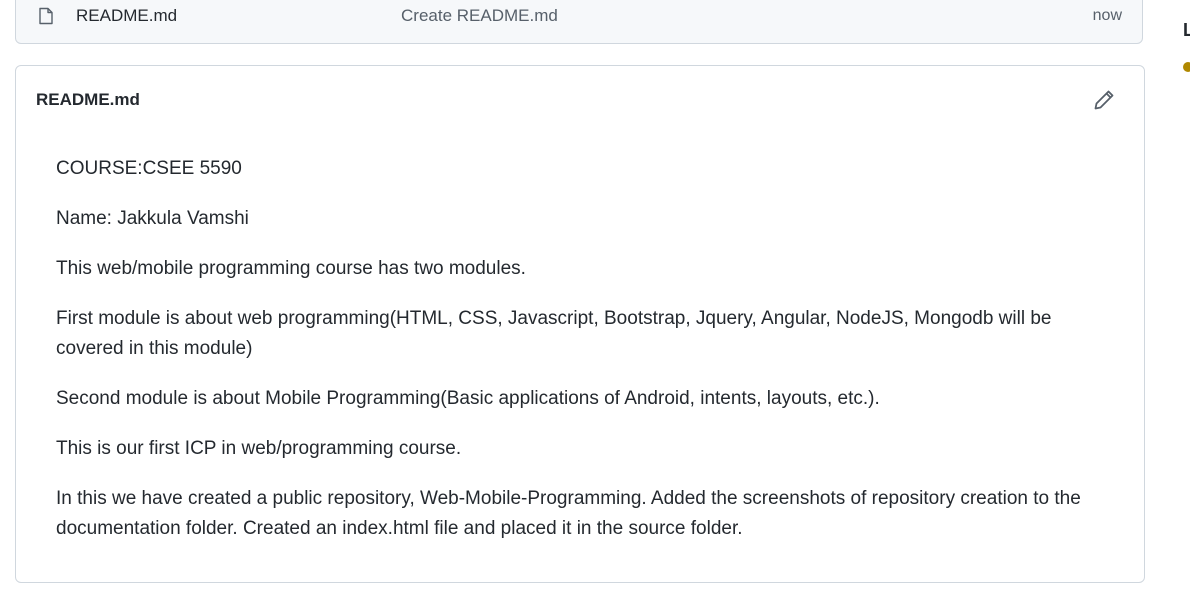 This screenshot has height=603, width=1190. What do you see at coordinates (88, 99) in the screenshot?
I see `readme-title: README.md` at bounding box center [88, 99].